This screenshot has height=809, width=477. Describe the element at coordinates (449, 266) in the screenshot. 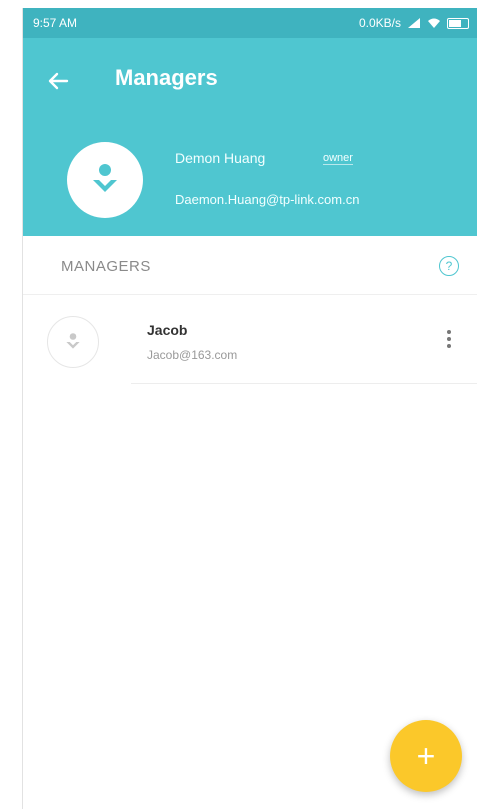

I see `help-icon: ?` at that location.